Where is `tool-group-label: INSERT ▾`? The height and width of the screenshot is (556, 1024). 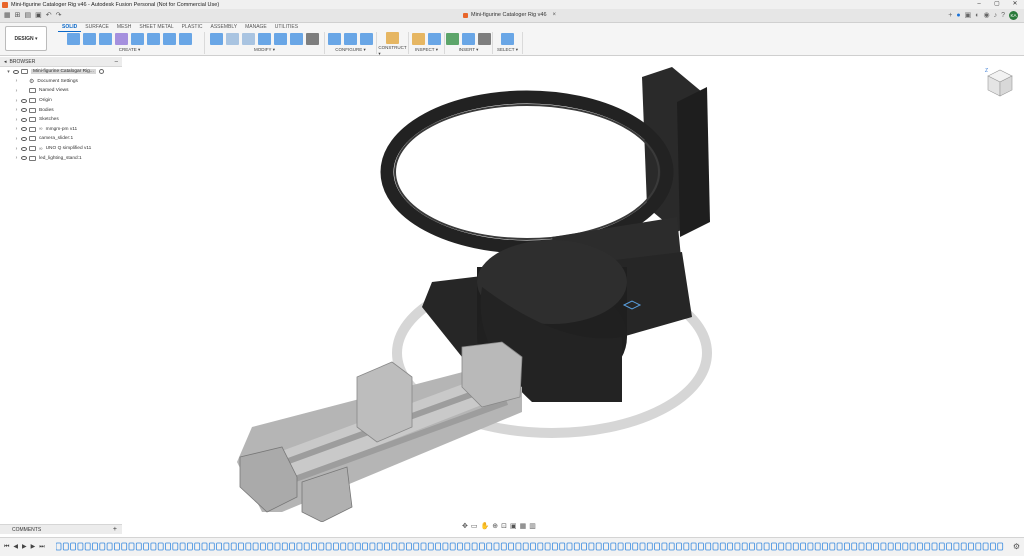 tool-group-label: INSERT ▾ is located at coordinates (469, 50).